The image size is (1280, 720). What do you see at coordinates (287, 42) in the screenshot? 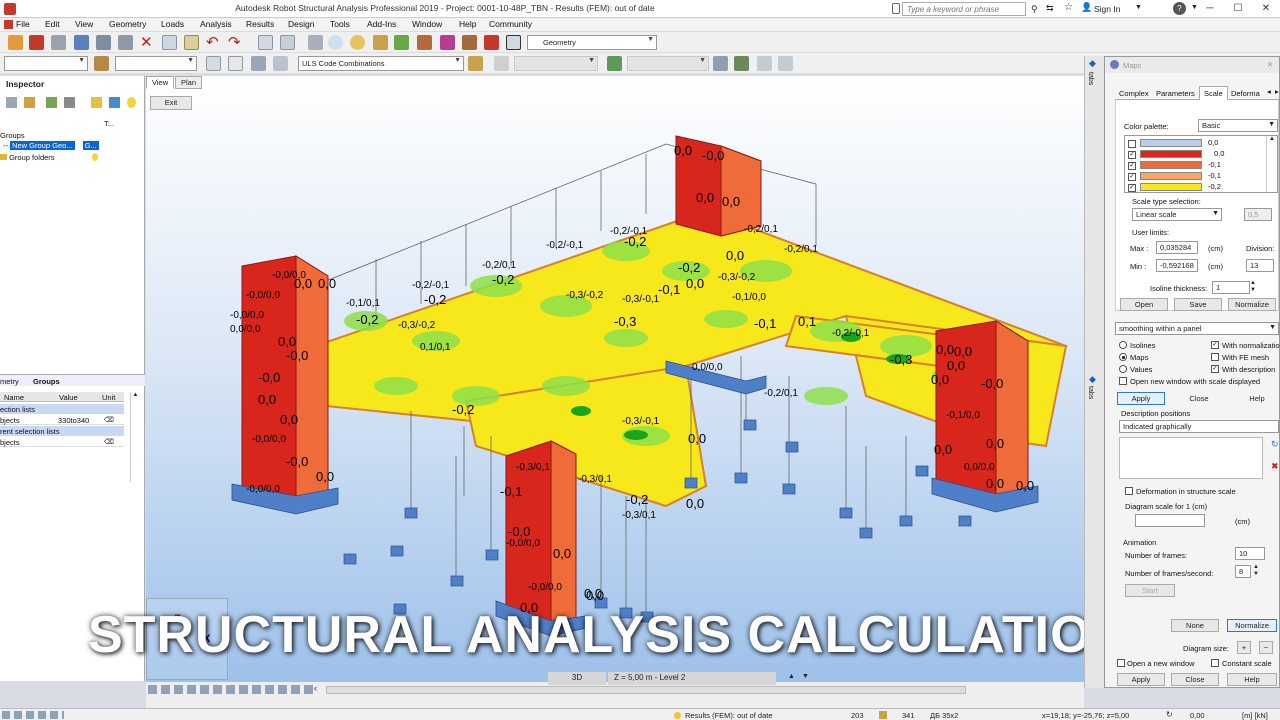
I see `grid-icon` at bounding box center [287, 42].